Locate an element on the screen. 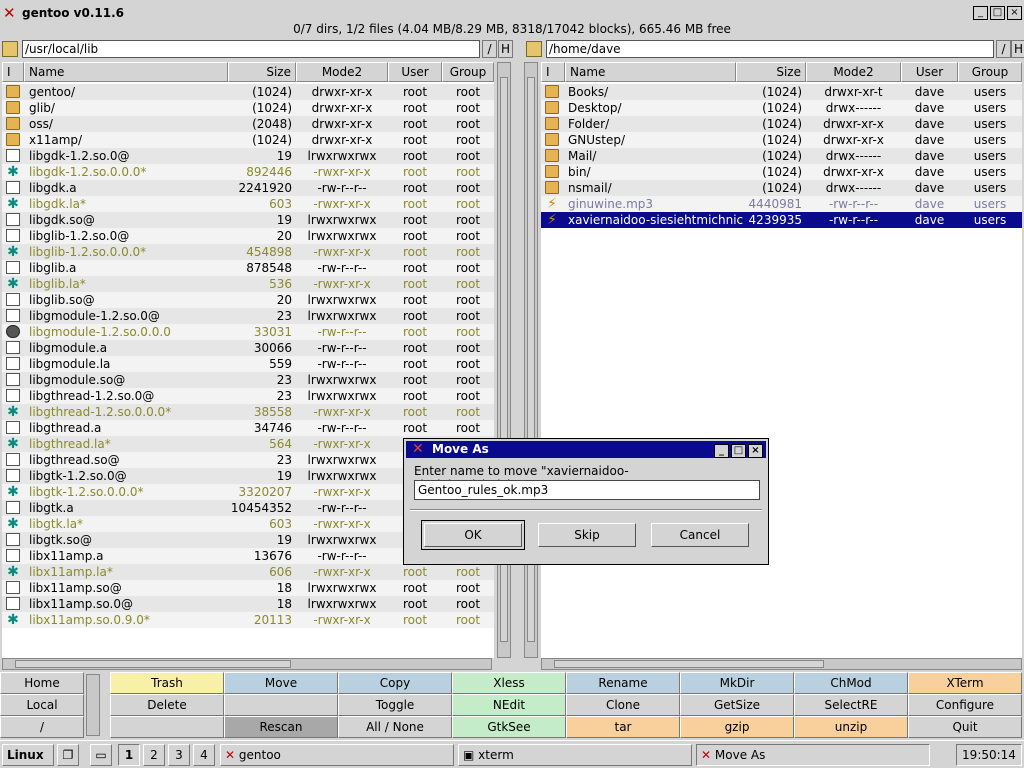 Image resolution: width=1024 pixels, height=768 pixels. file-row: libgmodule.la 559 -rw-r--r-- root root is located at coordinates (248, 364).